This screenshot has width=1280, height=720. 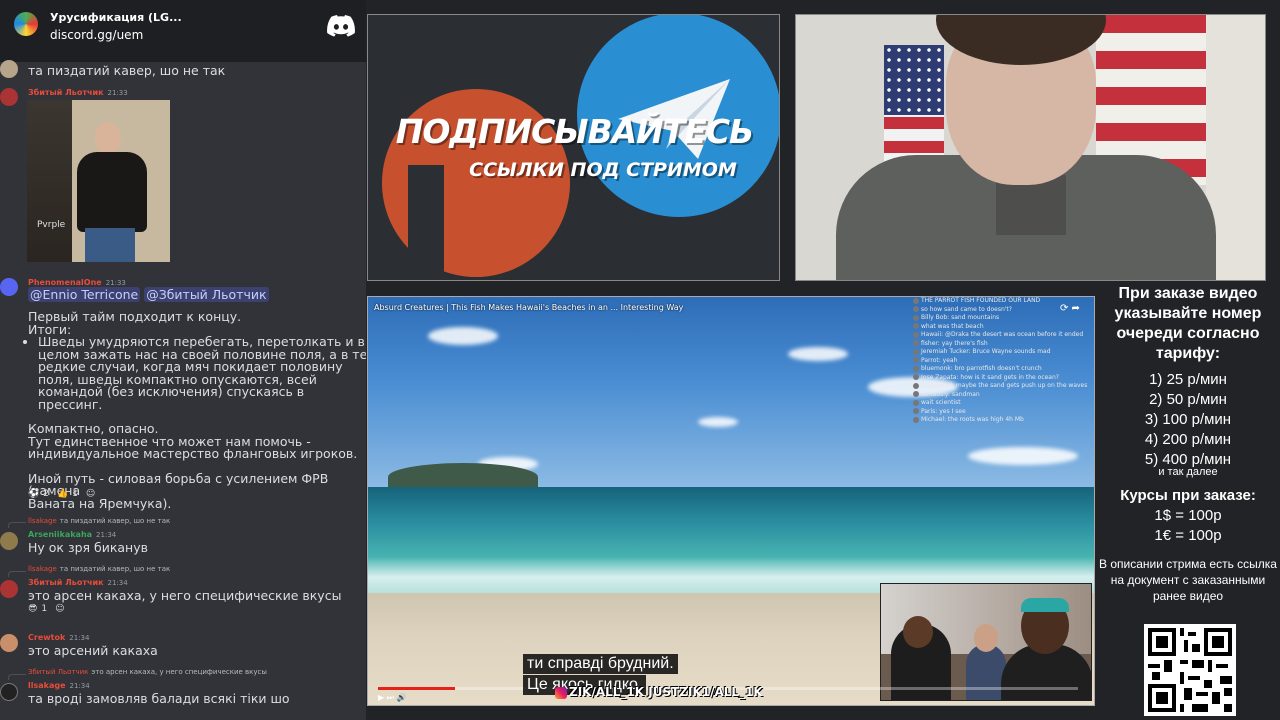 I want to click on chat-line: fisher: yay there's fish, so click(x=1003, y=344).